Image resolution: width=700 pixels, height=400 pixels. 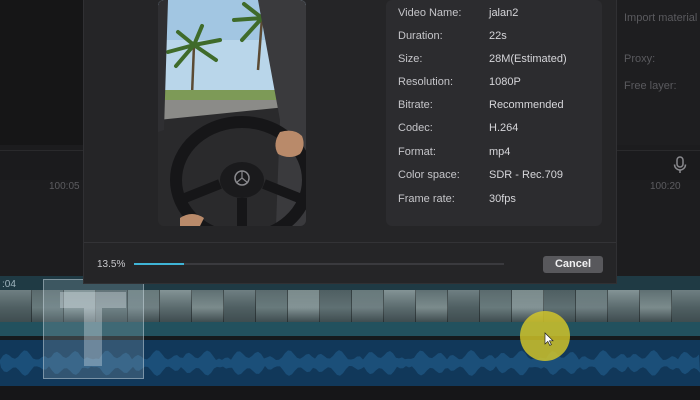 What do you see at coordinates (45, 72) in the screenshot?
I see `media-panel` at bounding box center [45, 72].